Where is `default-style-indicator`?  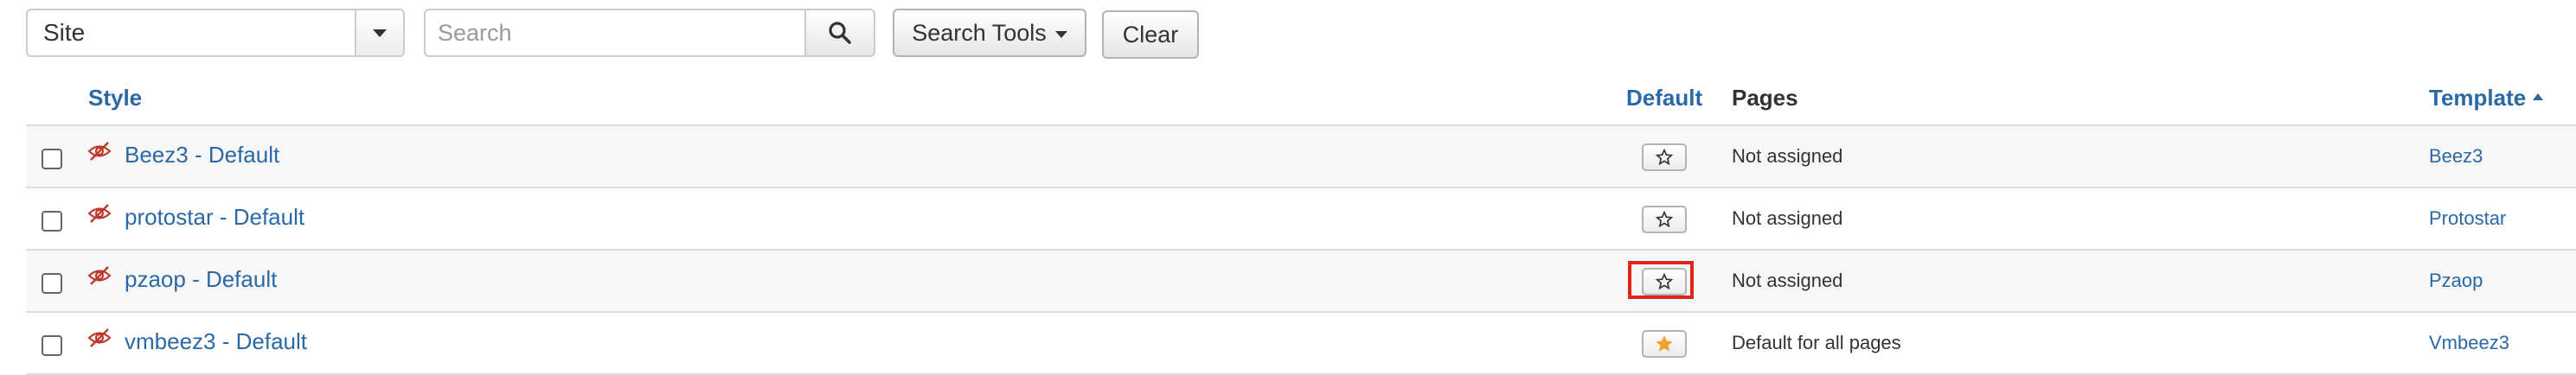
default-style-indicator is located at coordinates (1664, 344).